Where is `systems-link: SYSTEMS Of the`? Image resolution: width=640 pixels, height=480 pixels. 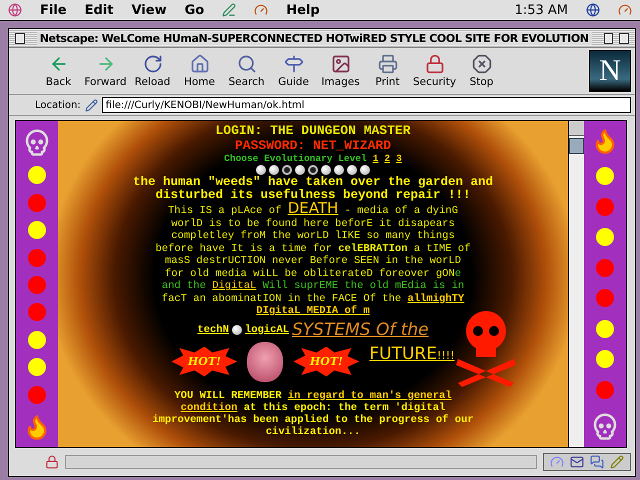 systems-link: SYSTEMS Of the is located at coordinates (360, 330).